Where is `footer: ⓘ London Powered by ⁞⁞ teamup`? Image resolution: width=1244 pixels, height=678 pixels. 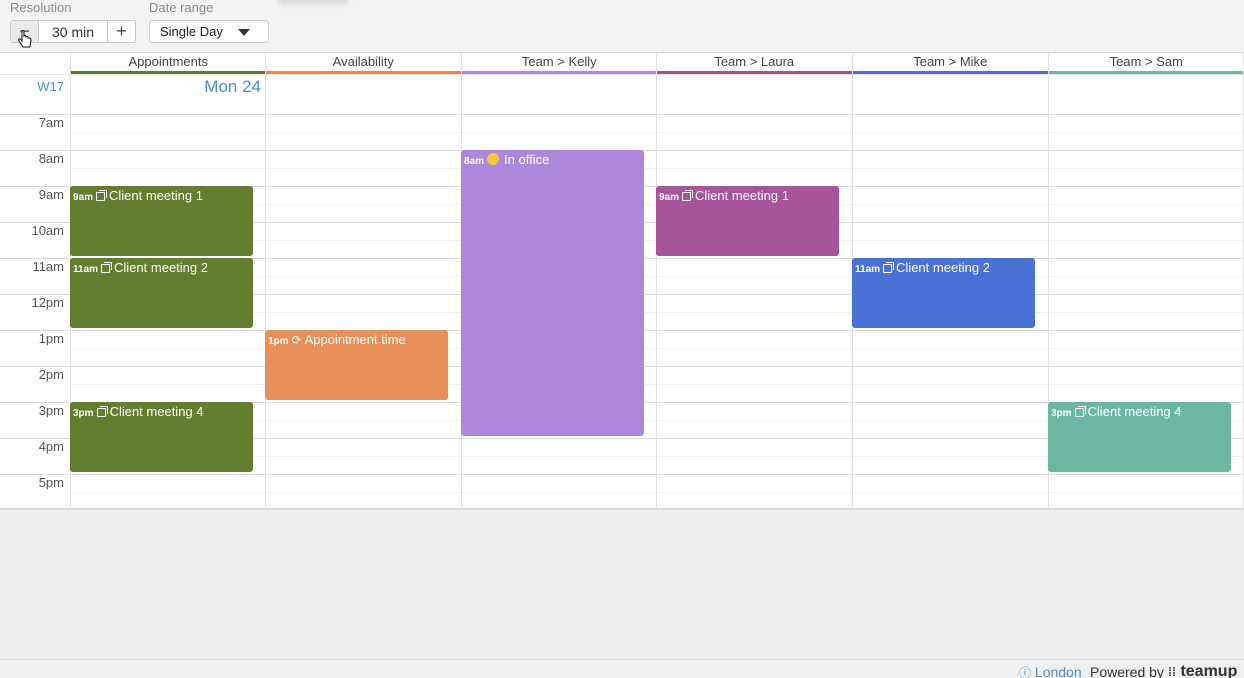
footer: ⓘ London Powered by ⁞⁞ teamup is located at coordinates (622, 668).